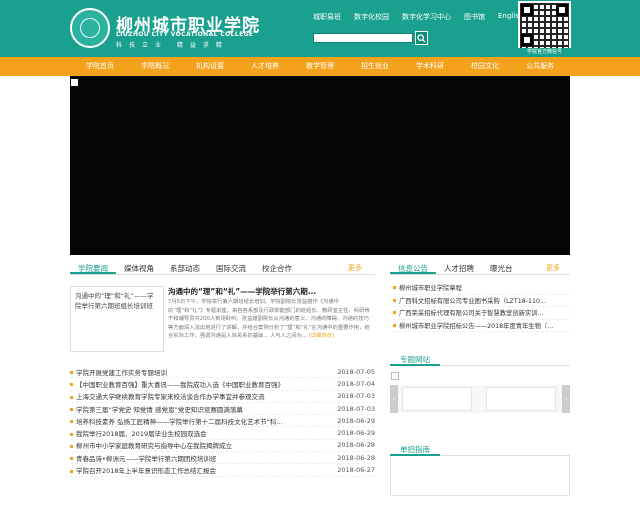 This screenshot has height=512, width=640. I want to click on notice-item: 柳州城市职业学院章程, so click(481, 288).